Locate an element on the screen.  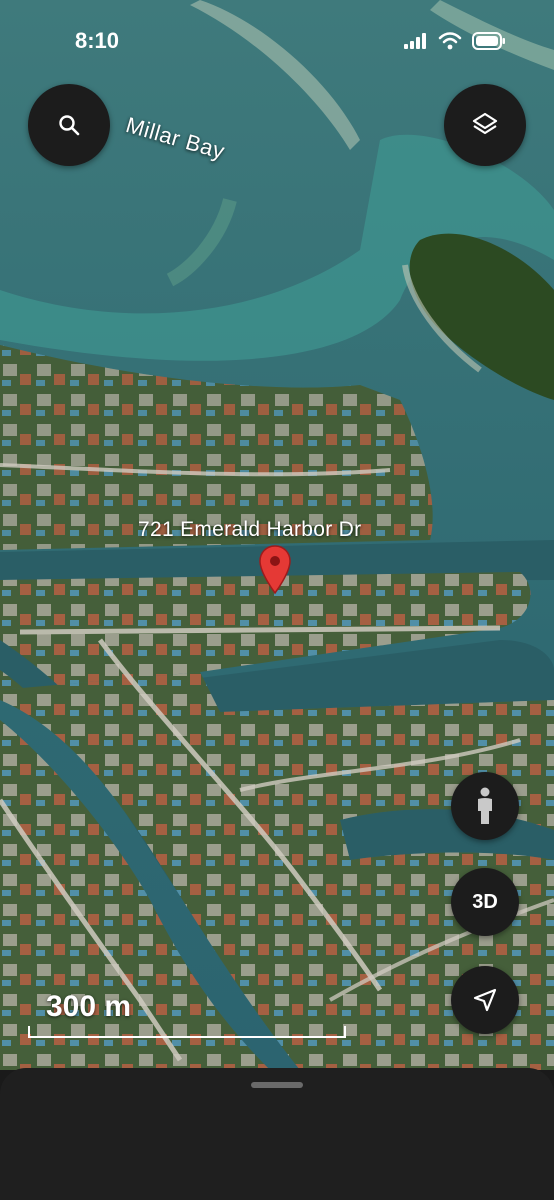
battery-icon is located at coordinates (488, 41).